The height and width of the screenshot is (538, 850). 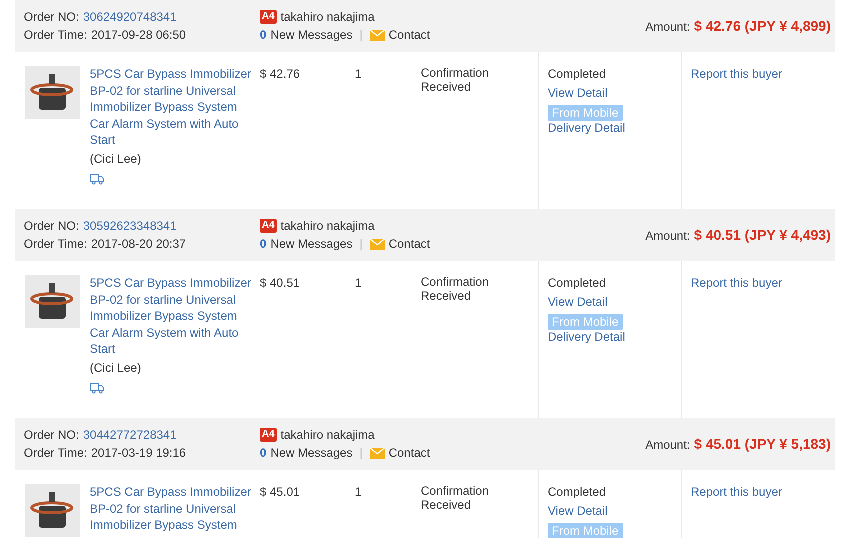 What do you see at coordinates (280, 492) in the screenshot?
I see `item-price: $ 45.01` at bounding box center [280, 492].